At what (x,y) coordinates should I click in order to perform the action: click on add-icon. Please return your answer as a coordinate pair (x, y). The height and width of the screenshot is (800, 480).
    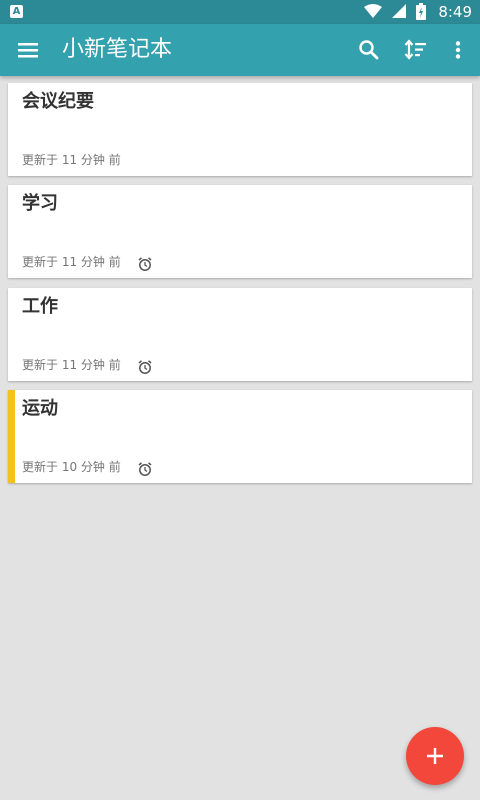
    Looking at the image, I should click on (435, 756).